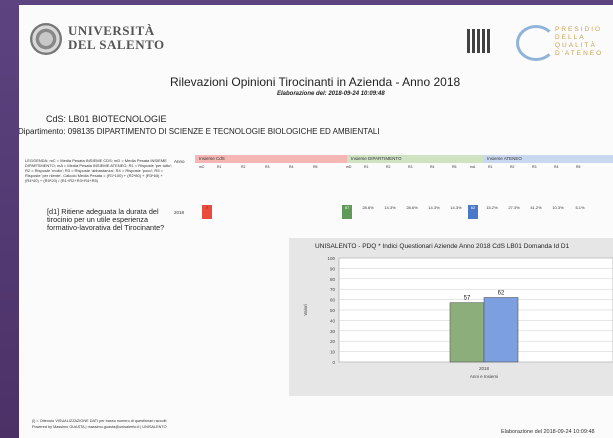 The width and height of the screenshot is (613, 438). Describe the element at coordinates (492, 207) in the screenshot. I see `ateneo-value-cell: 15.2%` at that location.